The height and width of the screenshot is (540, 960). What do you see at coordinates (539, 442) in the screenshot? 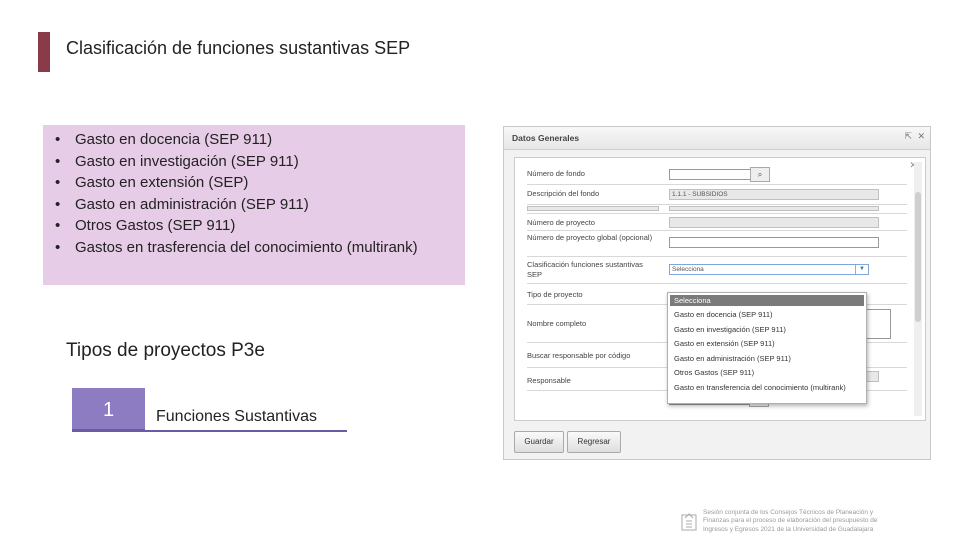
I see `save-button: Guardar` at bounding box center [539, 442].